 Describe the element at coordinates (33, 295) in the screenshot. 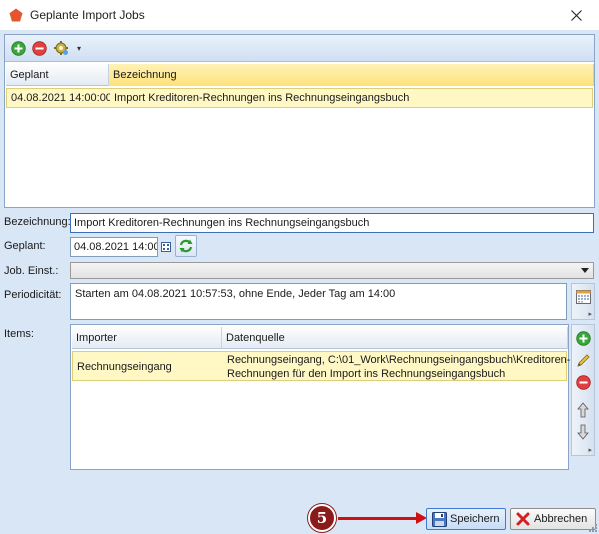

I see `periodicitaet-label: Periodicität:` at that location.